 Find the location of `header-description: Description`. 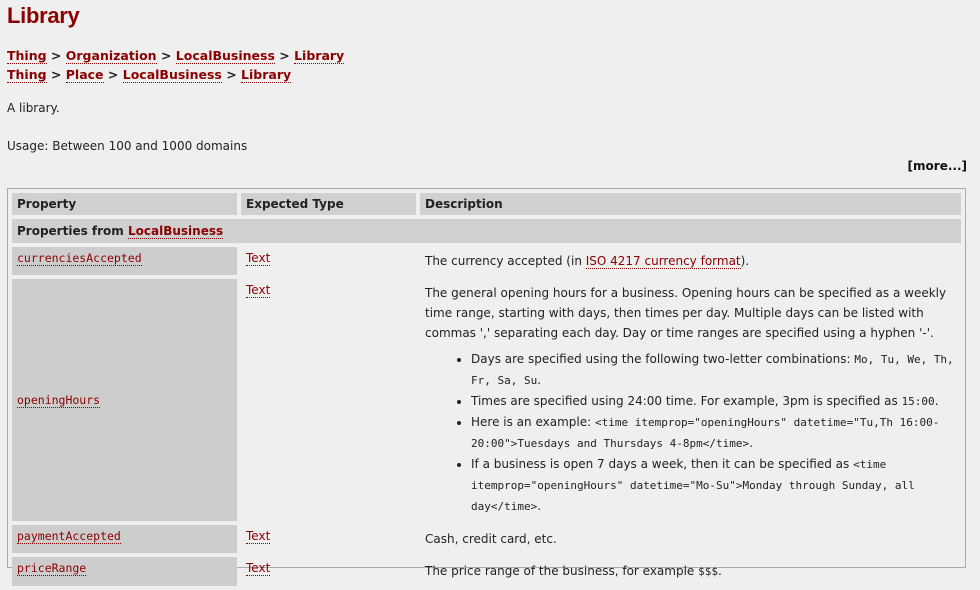

header-description: Description is located at coordinates (690, 204).